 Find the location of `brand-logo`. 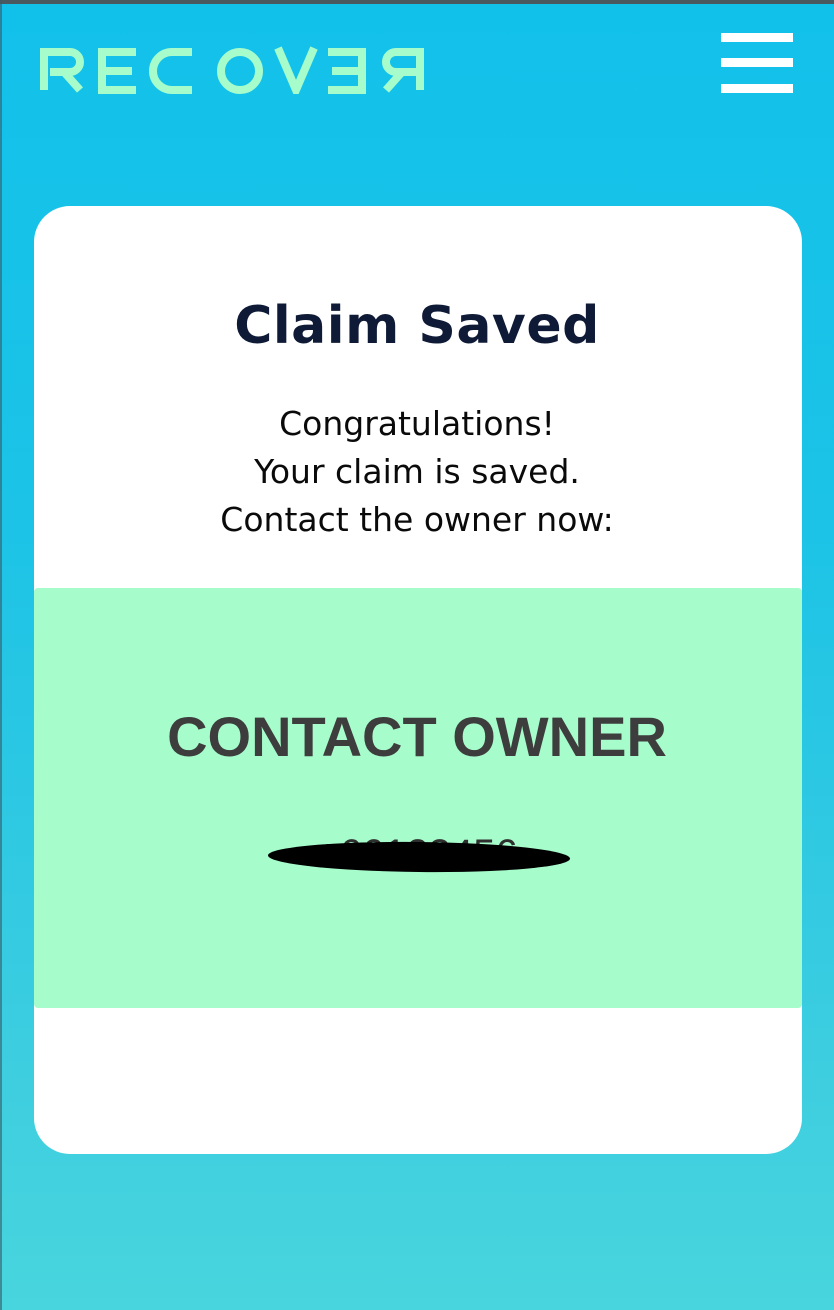

brand-logo is located at coordinates (235, 72).